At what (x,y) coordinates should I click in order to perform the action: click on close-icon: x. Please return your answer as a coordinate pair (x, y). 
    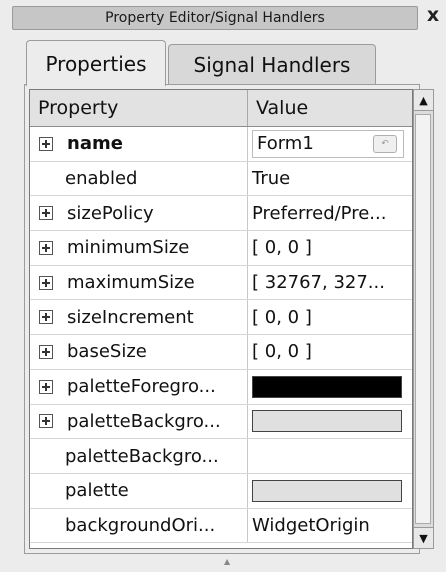
    Looking at the image, I should click on (433, 15).